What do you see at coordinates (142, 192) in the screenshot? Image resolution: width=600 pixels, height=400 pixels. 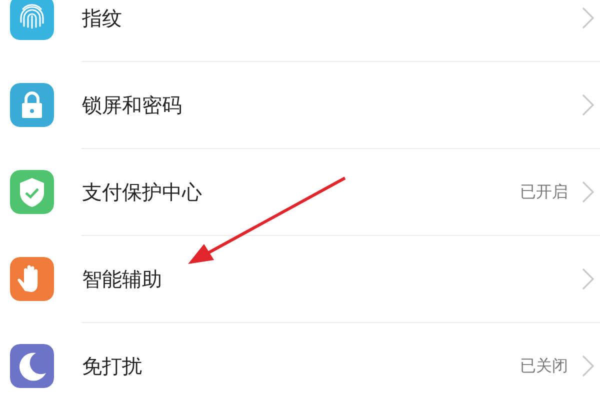 I see `setting-label: 支付保护中心` at bounding box center [142, 192].